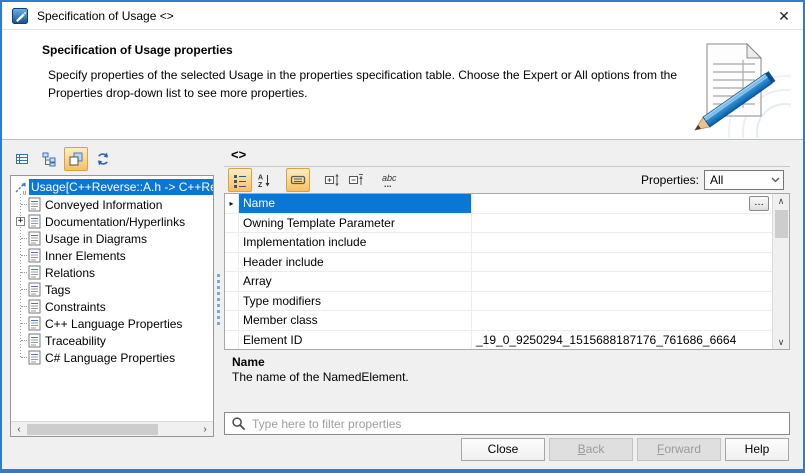 The image size is (805, 473). What do you see at coordinates (113, 187) in the screenshot?
I see `tree-root-node: u Usage[C++Reverse::A.h -> C++Re` at bounding box center [113, 187].